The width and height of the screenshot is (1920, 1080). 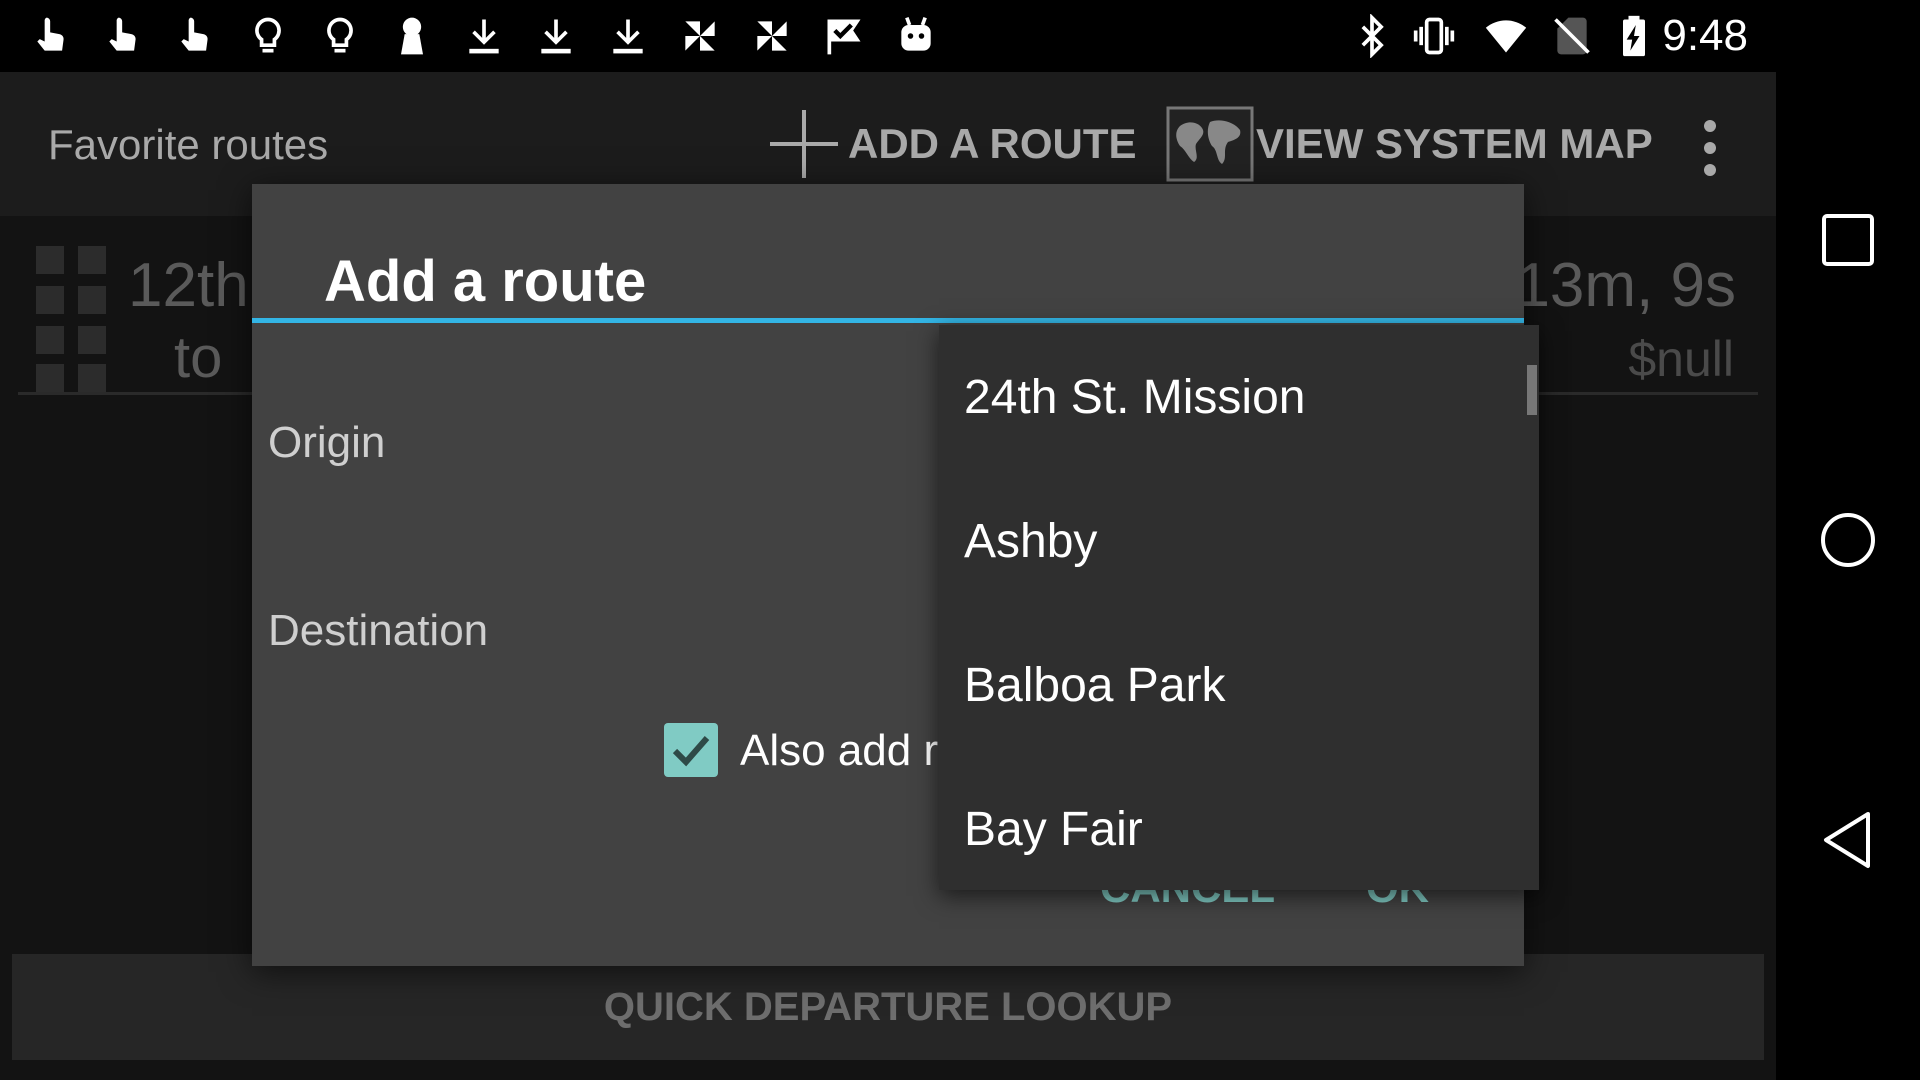 I want to click on dialog-title-divider, so click(x=888, y=320).